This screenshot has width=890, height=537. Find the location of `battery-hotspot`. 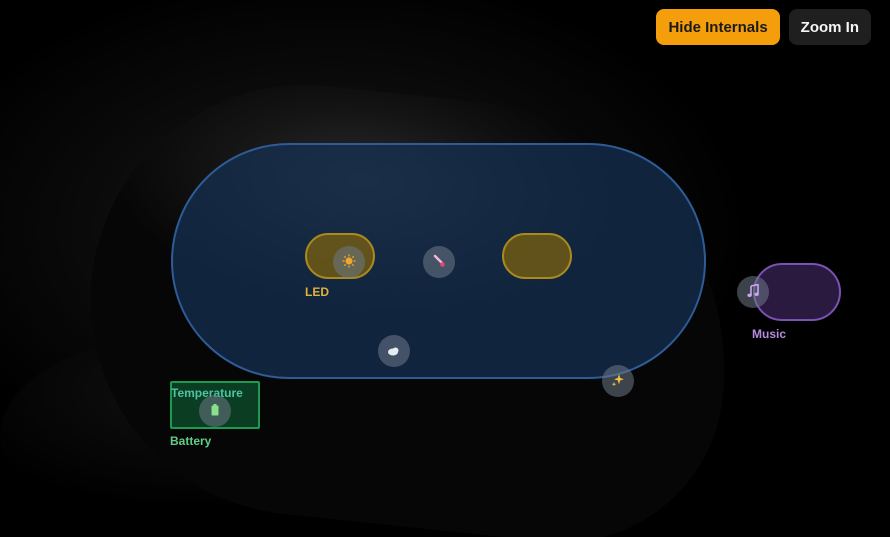

battery-hotspot is located at coordinates (215, 411).